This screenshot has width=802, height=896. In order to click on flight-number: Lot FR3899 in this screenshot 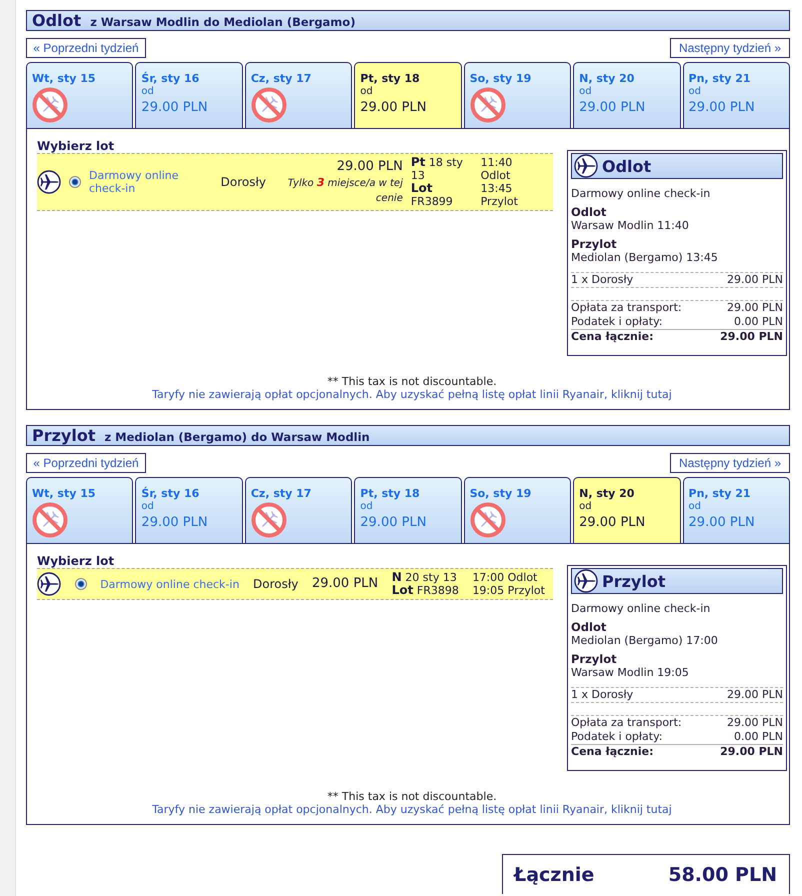, I will do `click(432, 195)`.